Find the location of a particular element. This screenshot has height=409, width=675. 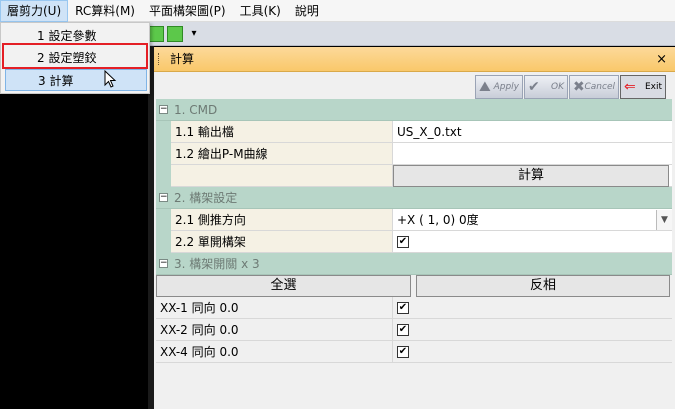

frame-name: XX-2 同向 0.0 is located at coordinates (274, 330).